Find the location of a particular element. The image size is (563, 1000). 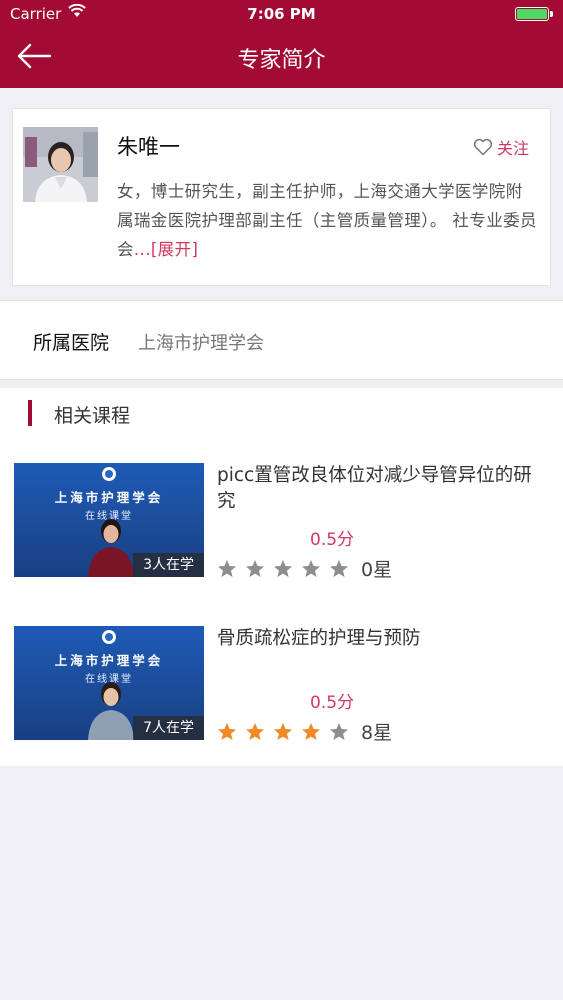

section-title: 相关课程 is located at coordinates (92, 416).